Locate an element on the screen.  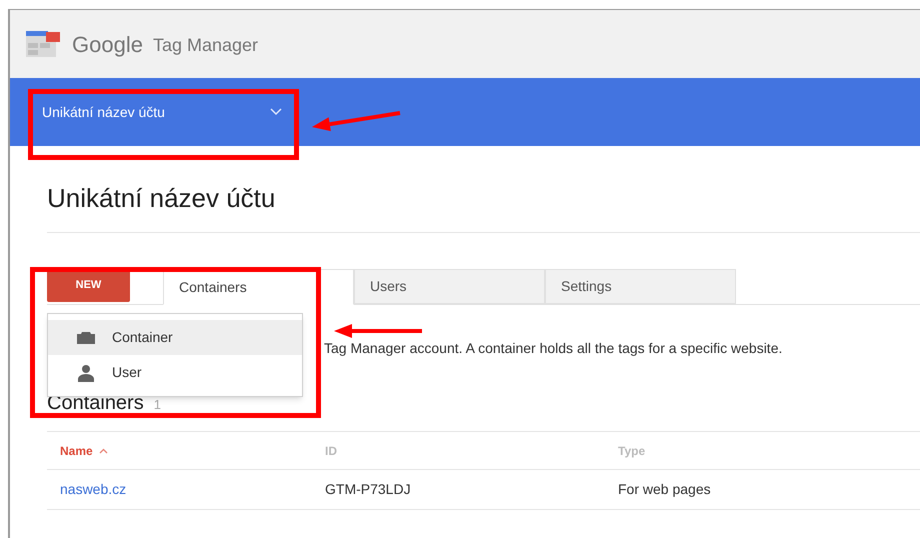
product-name: Tag Manager is located at coordinates (205, 45).